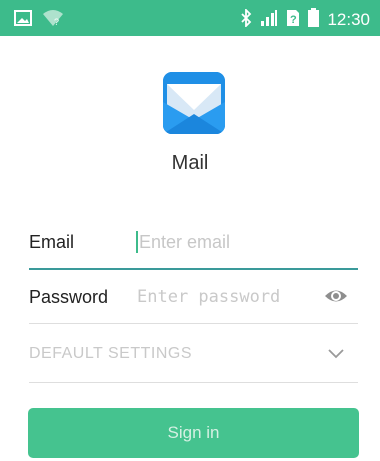 The height and width of the screenshot is (461, 380). Describe the element at coordinates (52, 242) in the screenshot. I see `email-label: Email` at that location.